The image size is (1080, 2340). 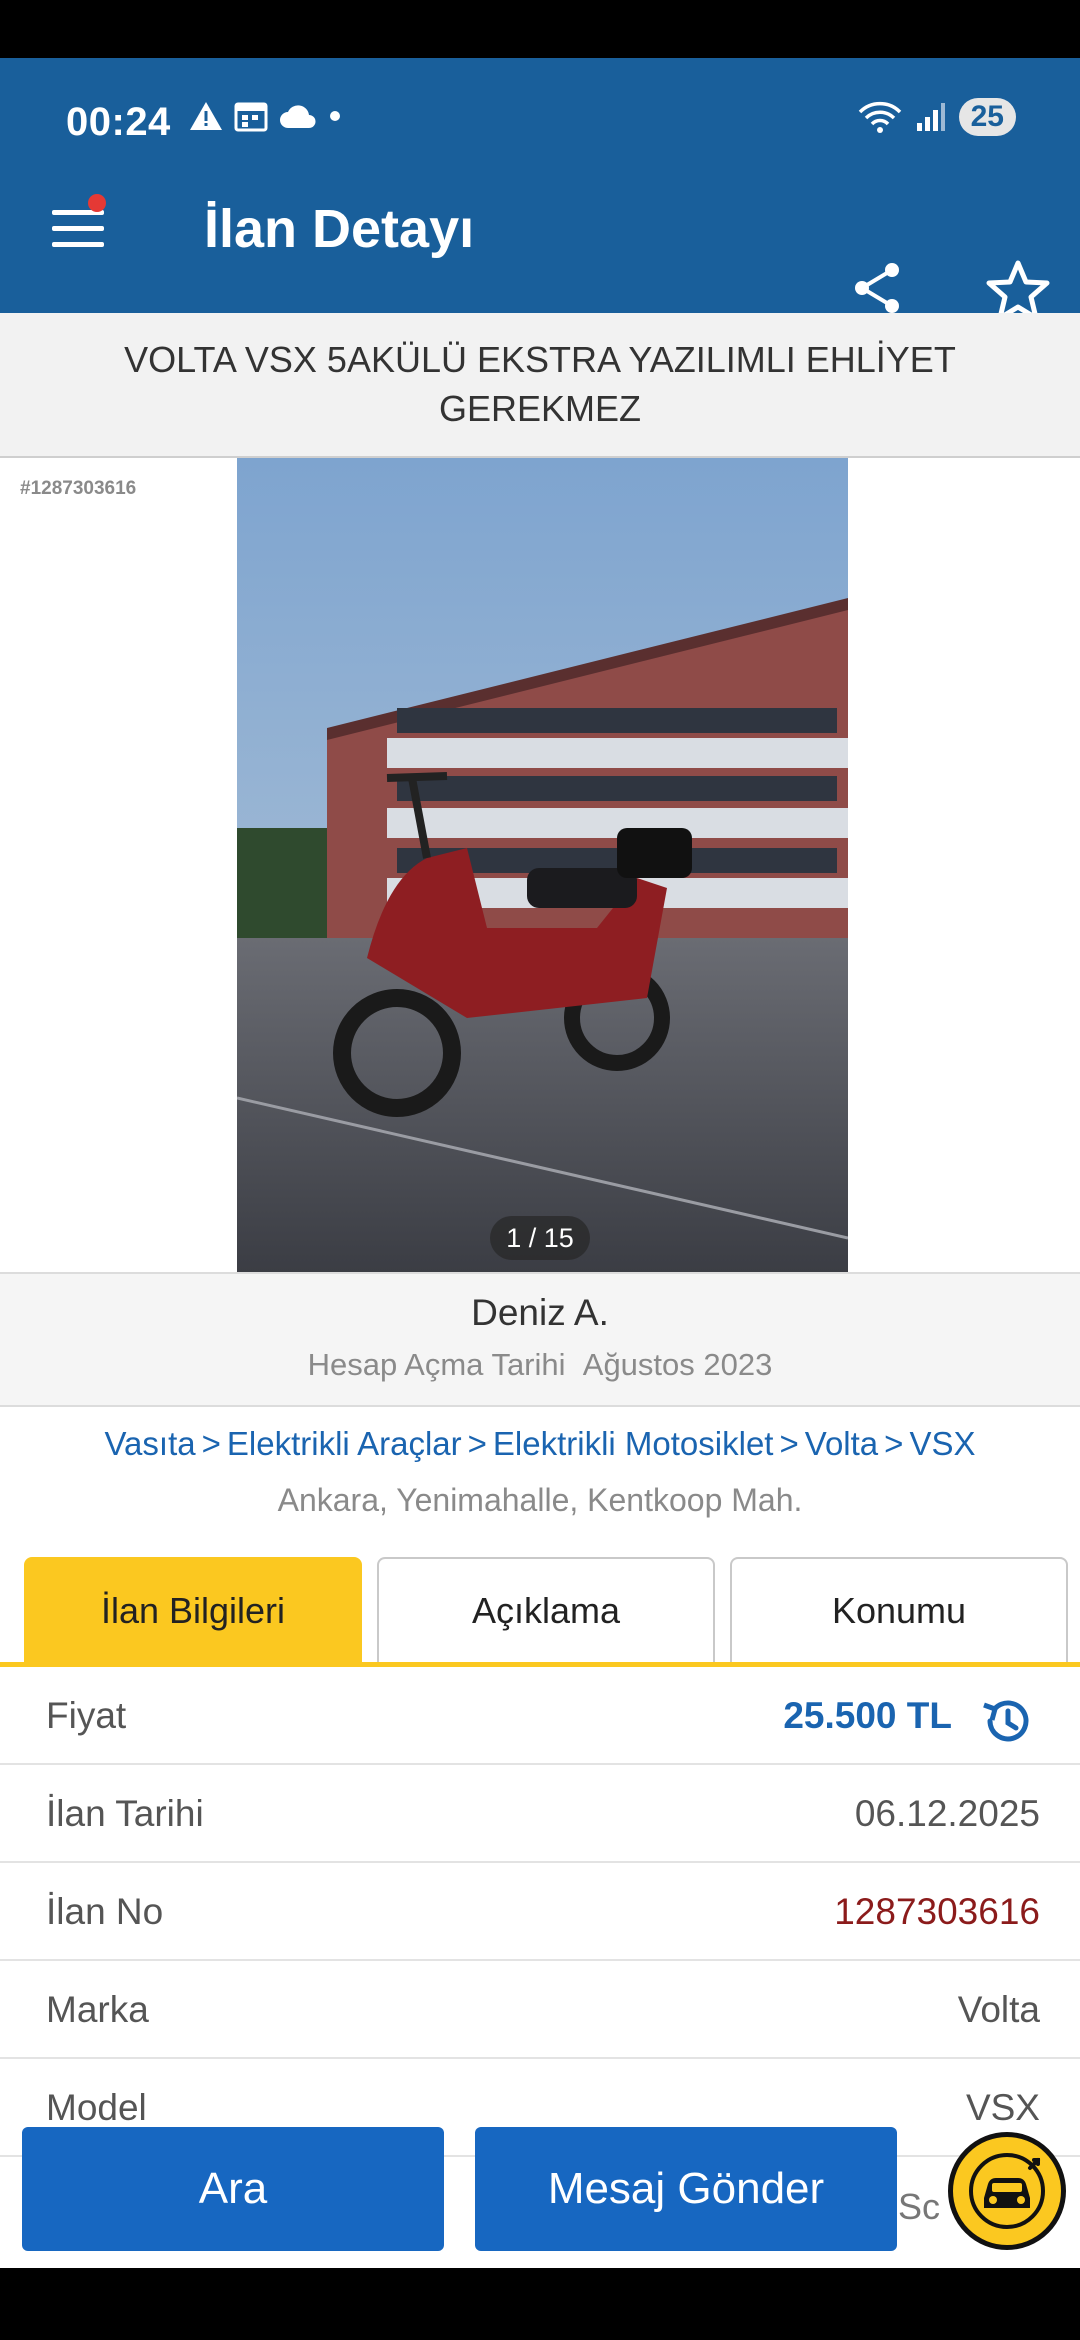 I want to click on seller-since-label: Hesap Açma Tarihi, so click(x=436, y=1364).